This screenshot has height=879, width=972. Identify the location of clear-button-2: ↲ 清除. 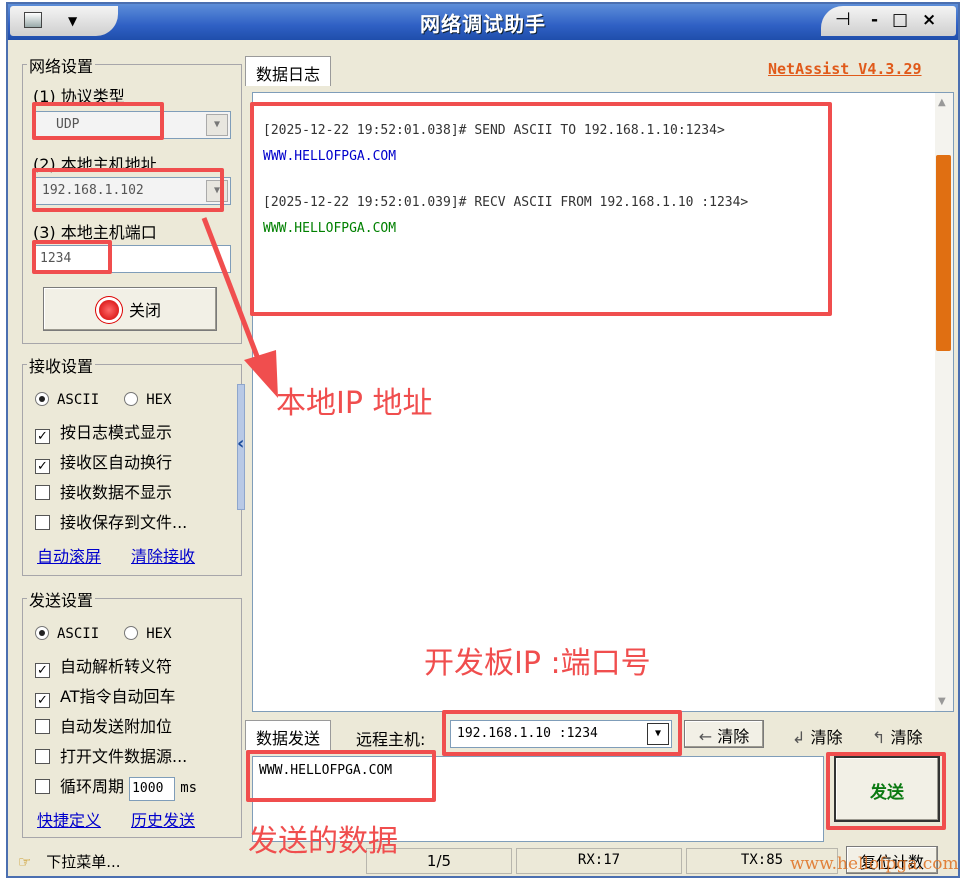
(817, 736).